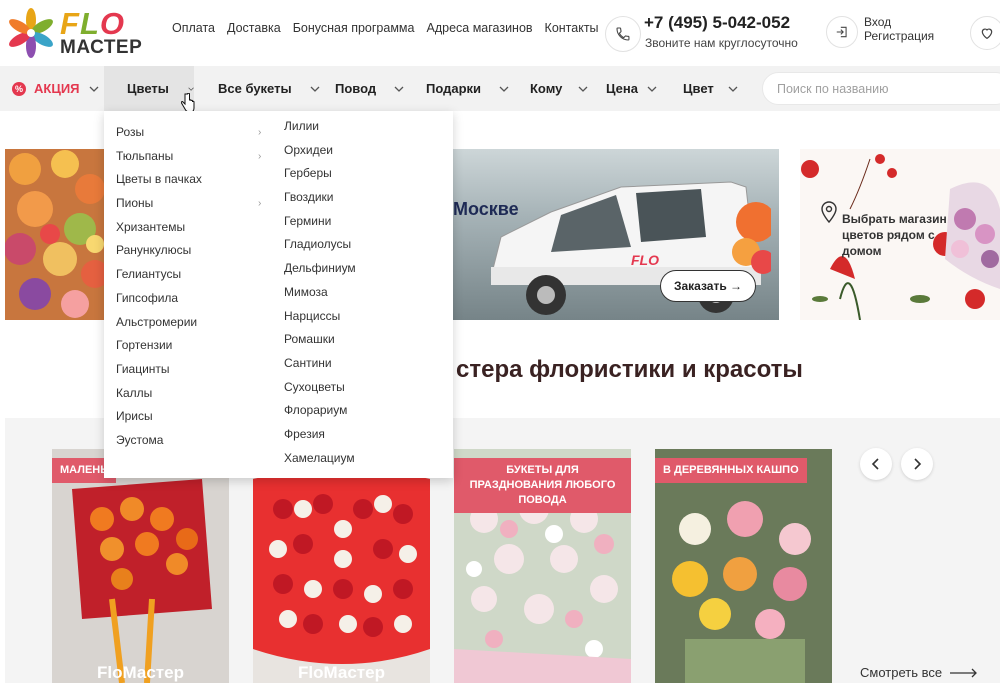  What do you see at coordinates (101, 47) in the screenshot?
I see `logo-master-text: МАСТЕР` at bounding box center [101, 47].